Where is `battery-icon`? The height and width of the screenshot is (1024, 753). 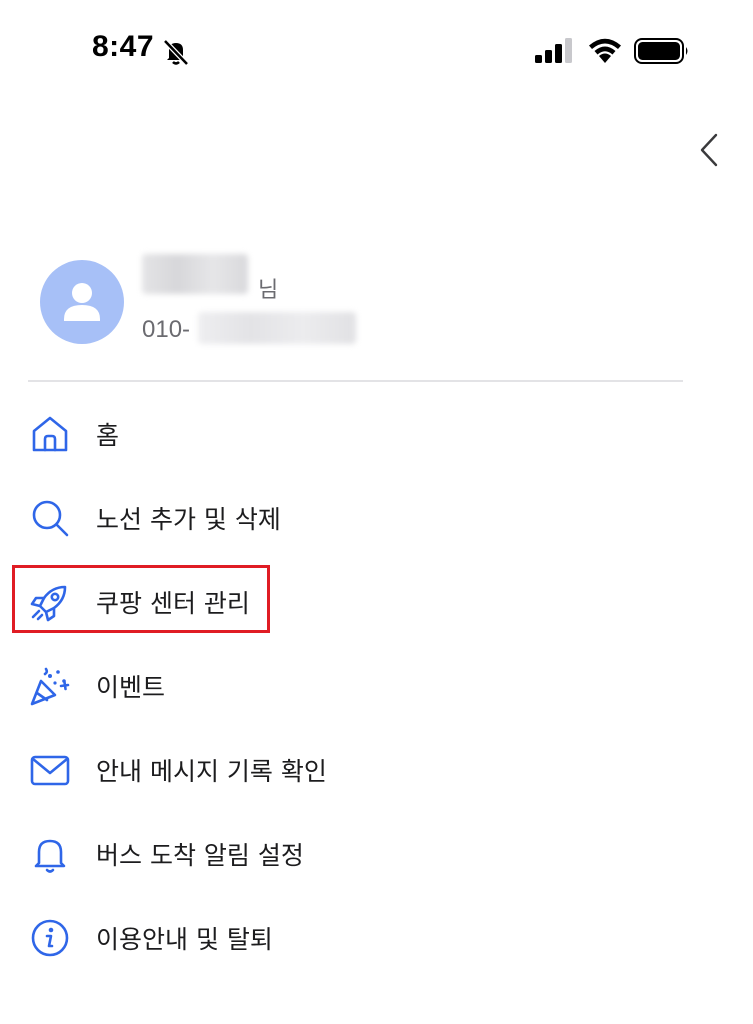 battery-icon is located at coordinates (661, 51).